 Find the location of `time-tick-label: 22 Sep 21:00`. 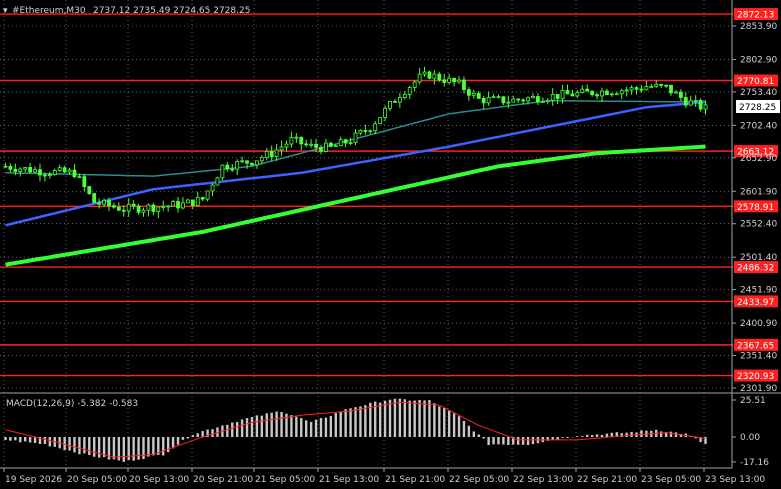

time-tick-label: 22 Sep 21:00 is located at coordinates (607, 480).